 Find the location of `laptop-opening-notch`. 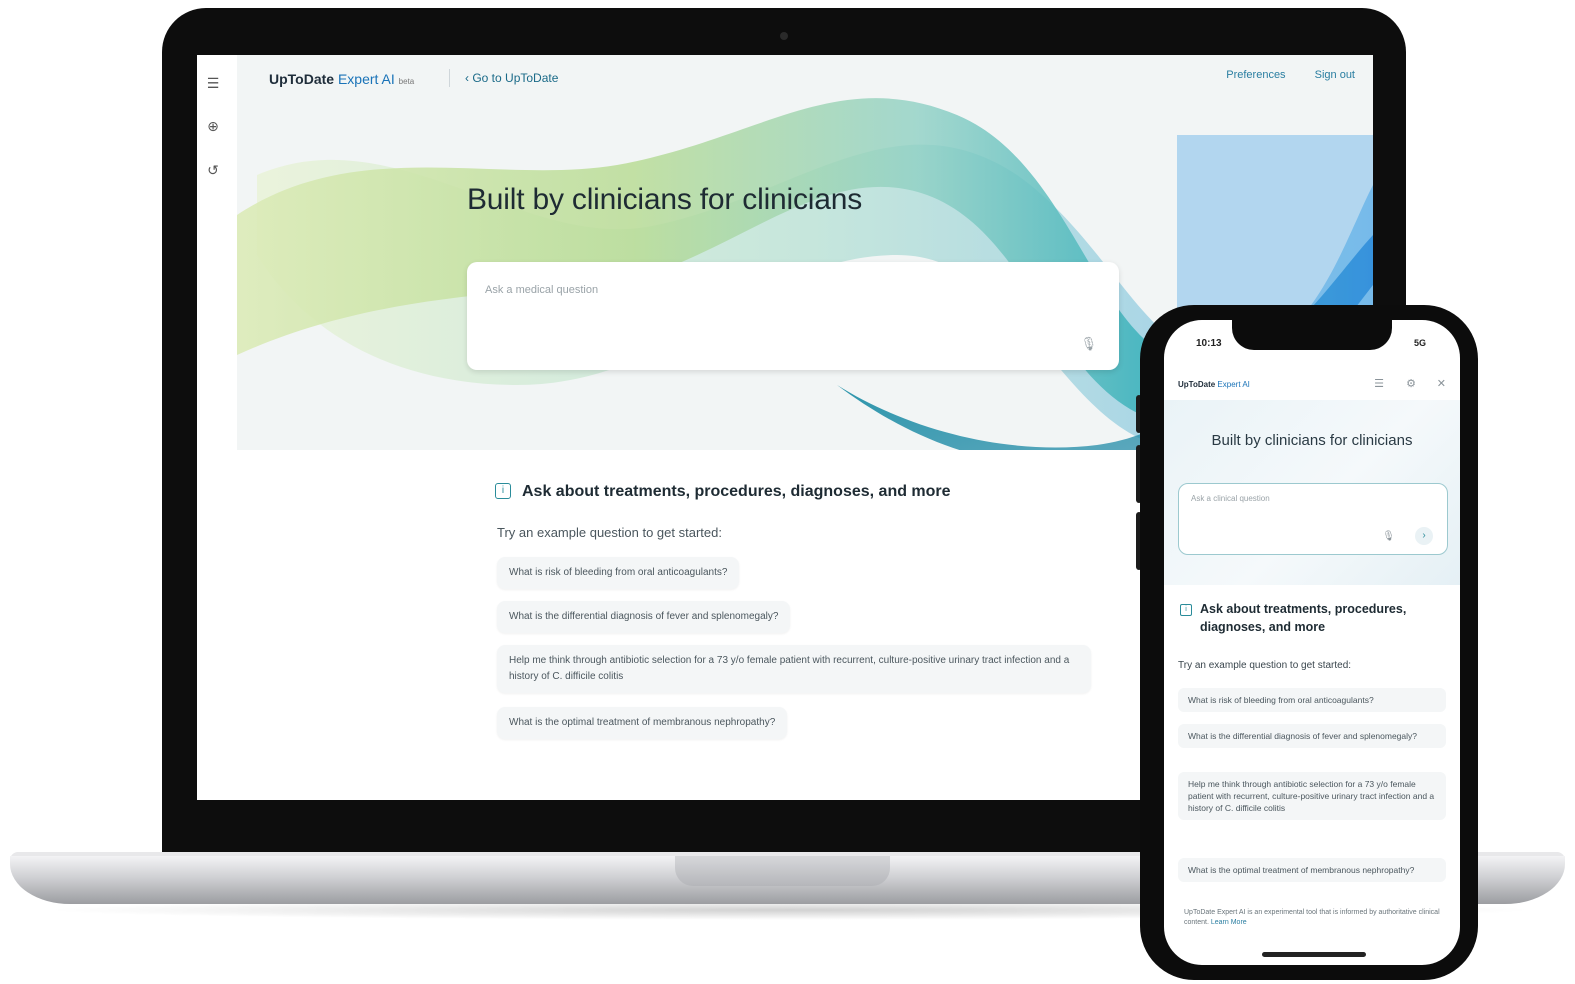

laptop-opening-notch is located at coordinates (782, 871).